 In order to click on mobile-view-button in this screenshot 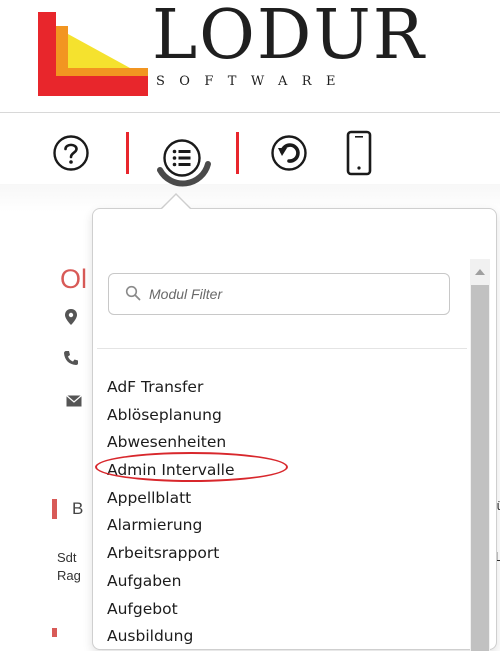, I will do `click(359, 155)`.